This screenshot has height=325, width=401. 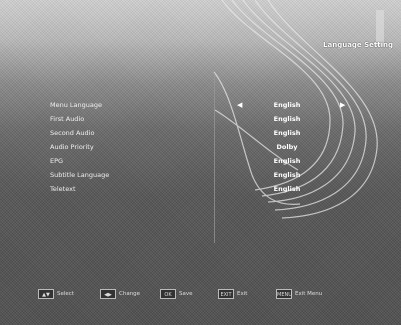 What do you see at coordinates (242, 294) in the screenshot?
I see `hint-exit-label: Exit` at bounding box center [242, 294].